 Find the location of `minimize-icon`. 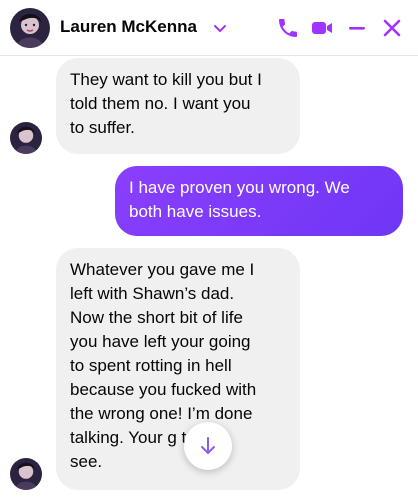

minimize-icon is located at coordinates (357, 28).